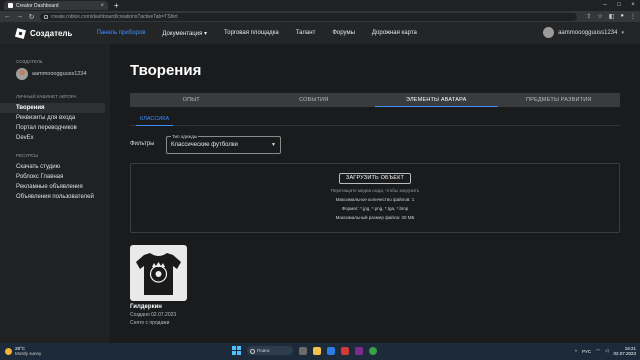 The width and height of the screenshot is (640, 360). Describe the element at coordinates (185, 136) in the screenshot. I see `select-legend: Тип одежды` at that location.